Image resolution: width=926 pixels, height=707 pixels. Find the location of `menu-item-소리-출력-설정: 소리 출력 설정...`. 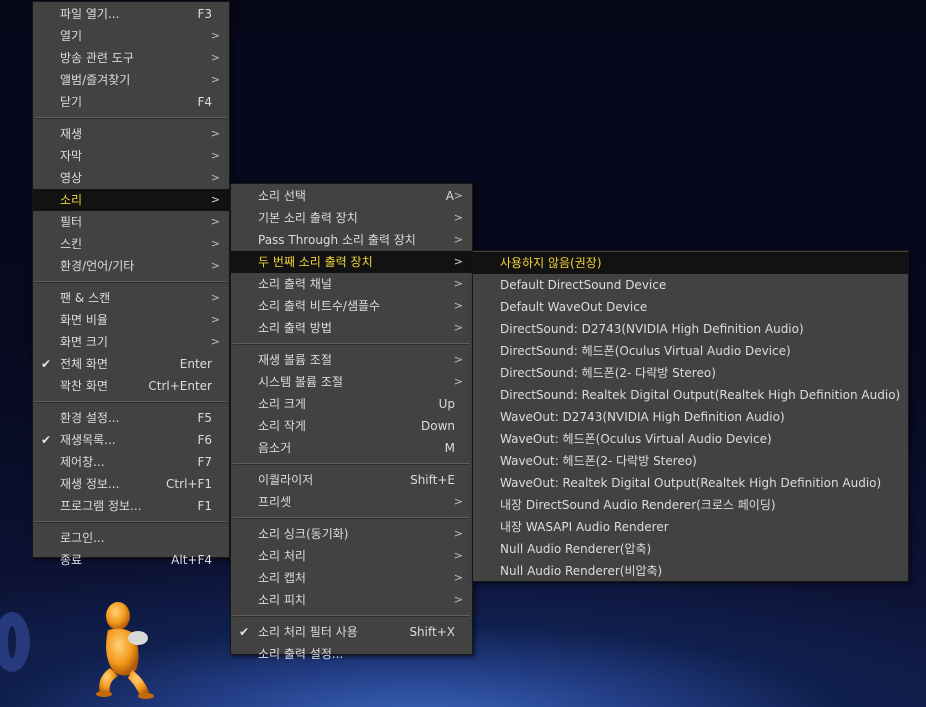

menu-item-소리-출력-설정: 소리 출력 설정... is located at coordinates (351, 654).